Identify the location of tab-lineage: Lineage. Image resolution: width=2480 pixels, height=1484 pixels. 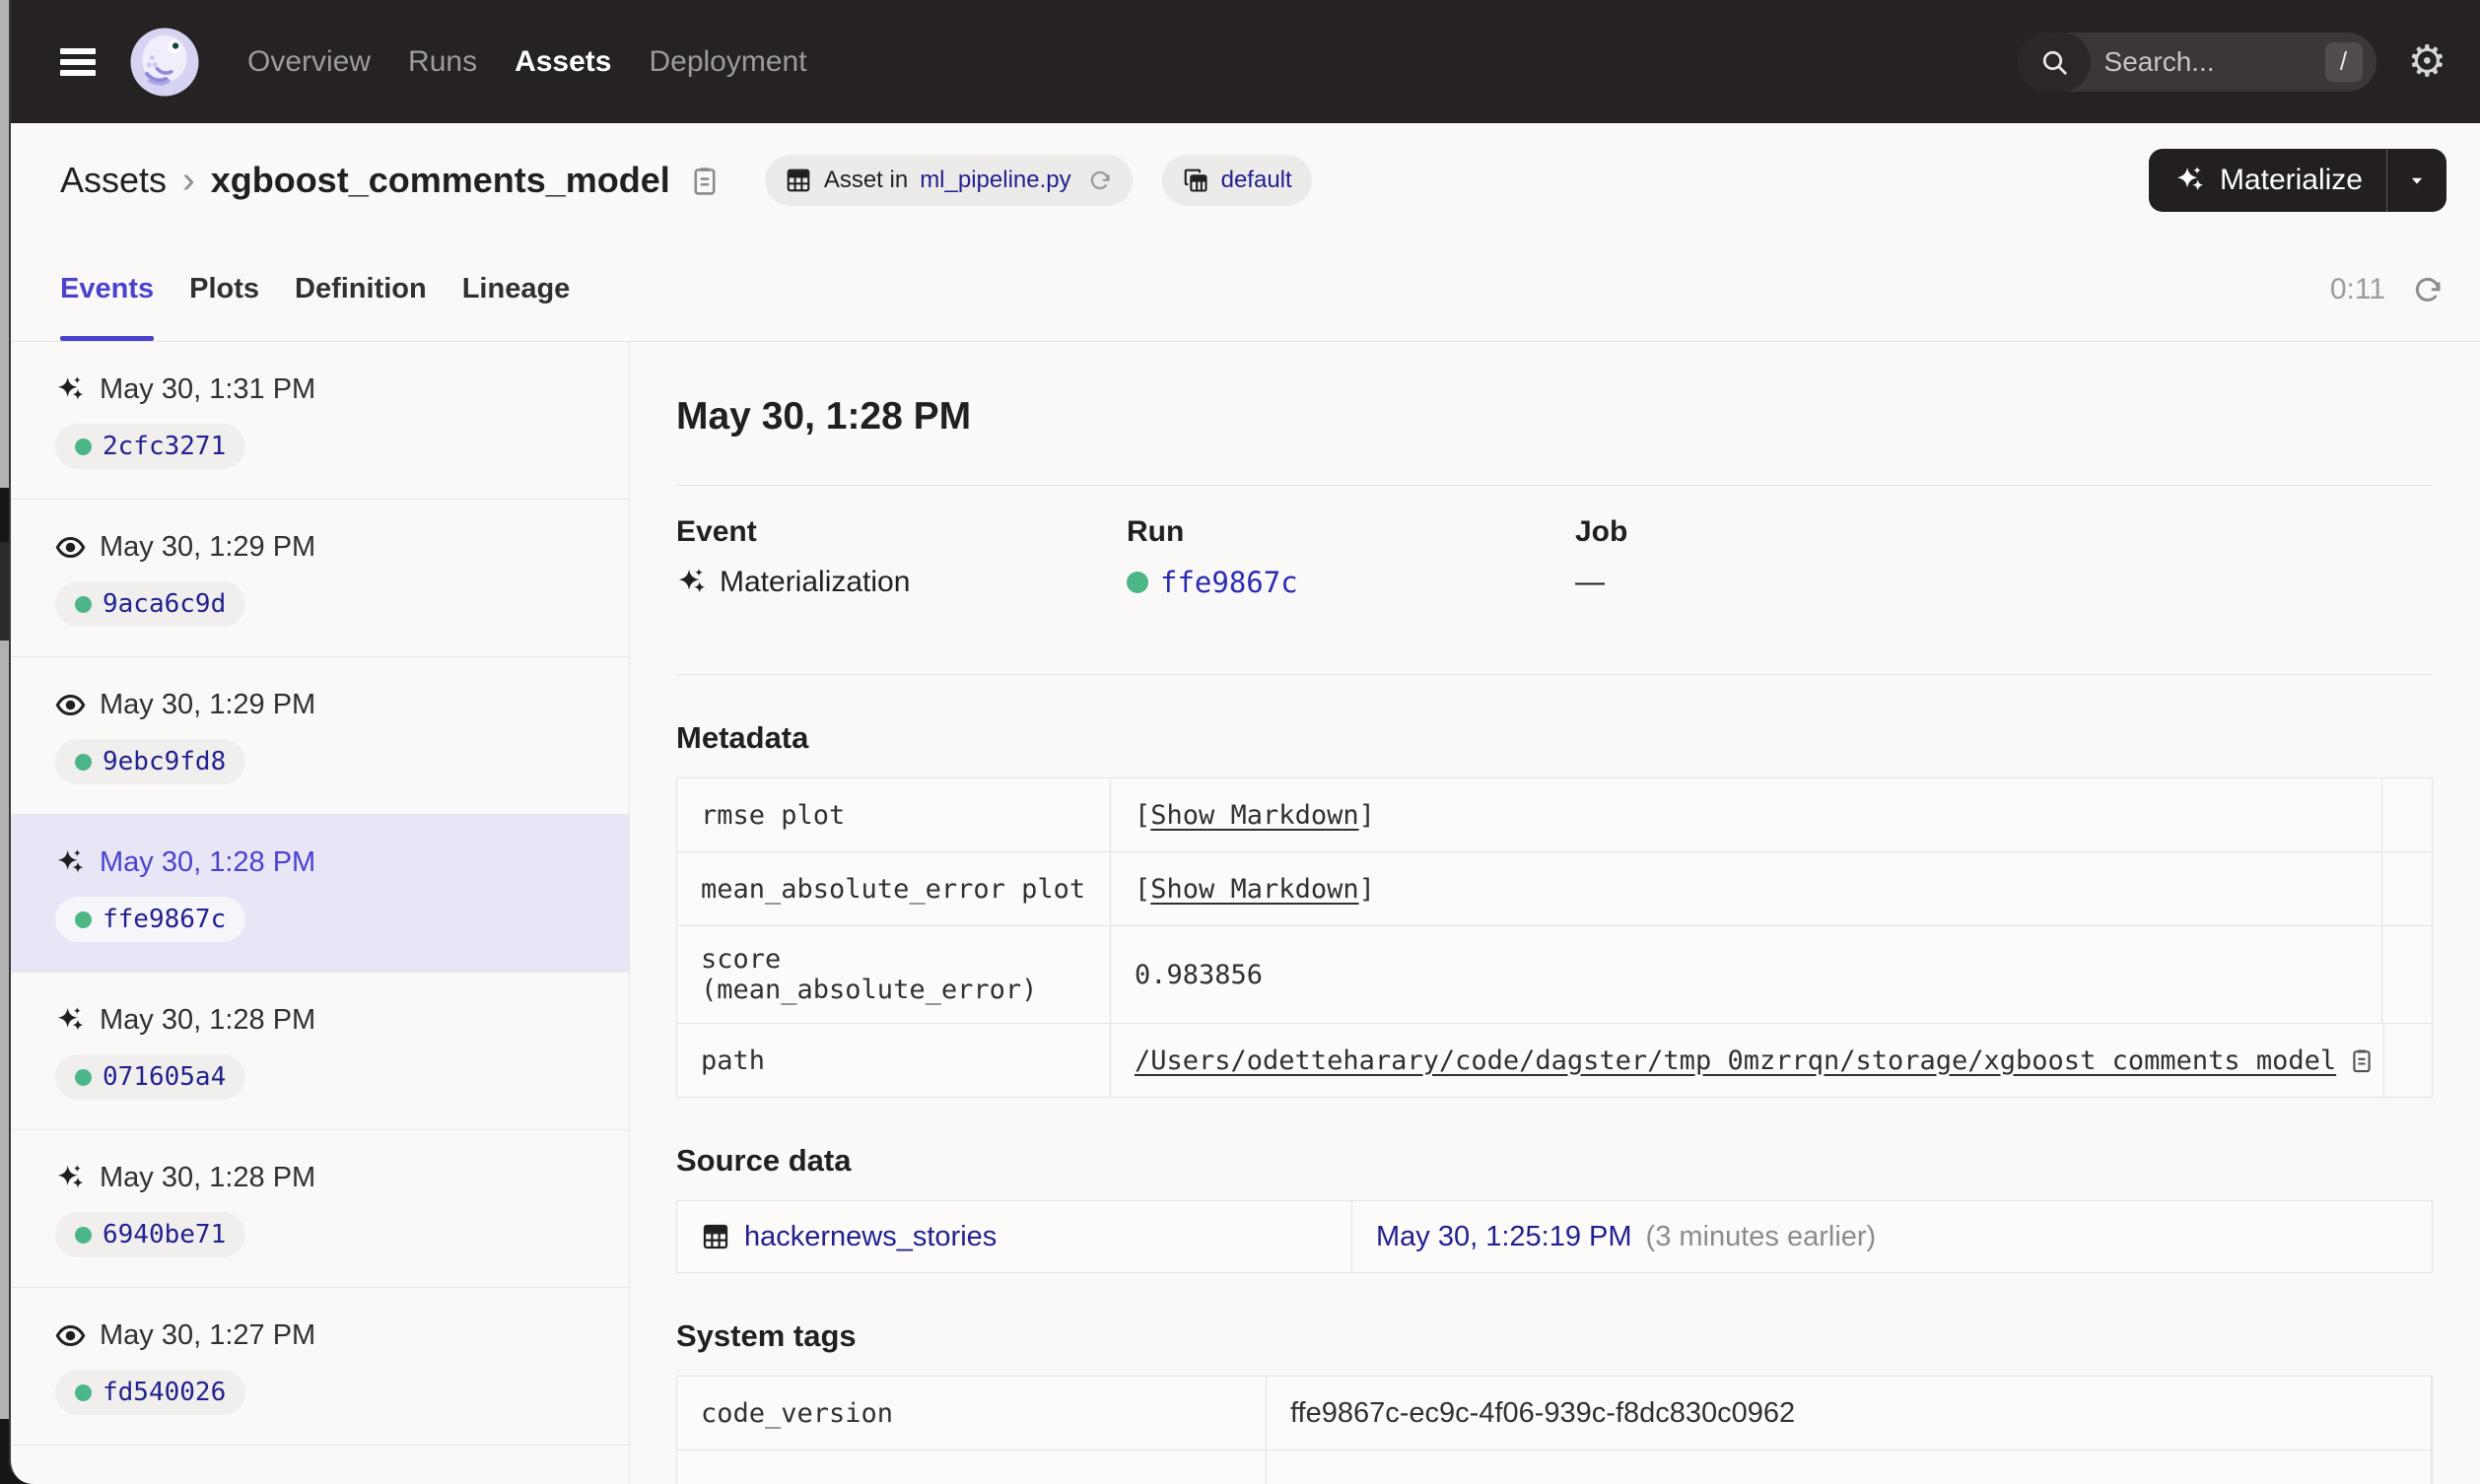
(516, 289).